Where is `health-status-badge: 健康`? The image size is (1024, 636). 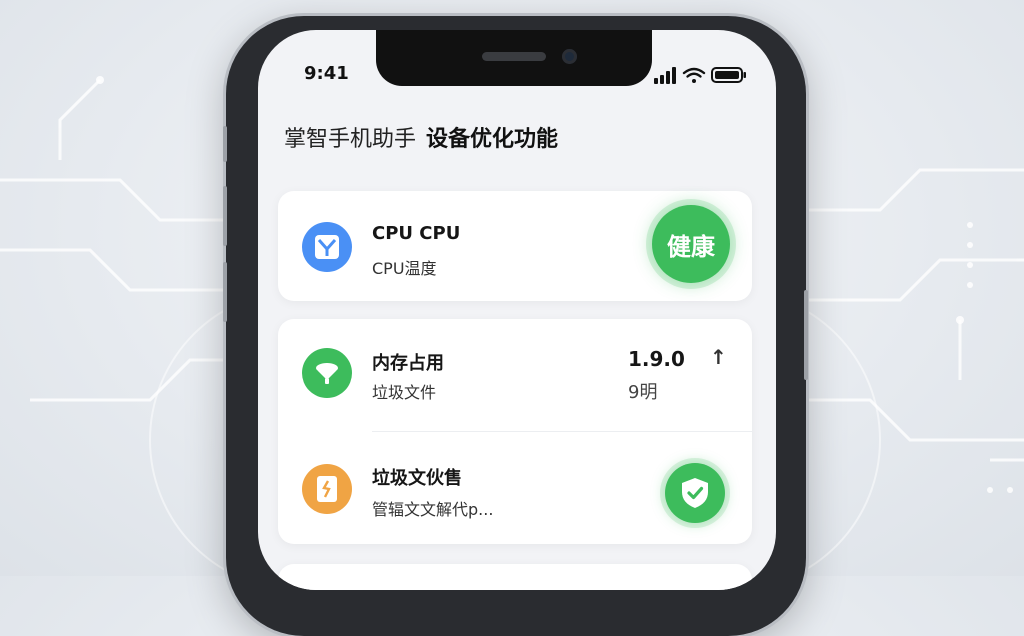
health-status-badge: 健康 is located at coordinates (691, 244).